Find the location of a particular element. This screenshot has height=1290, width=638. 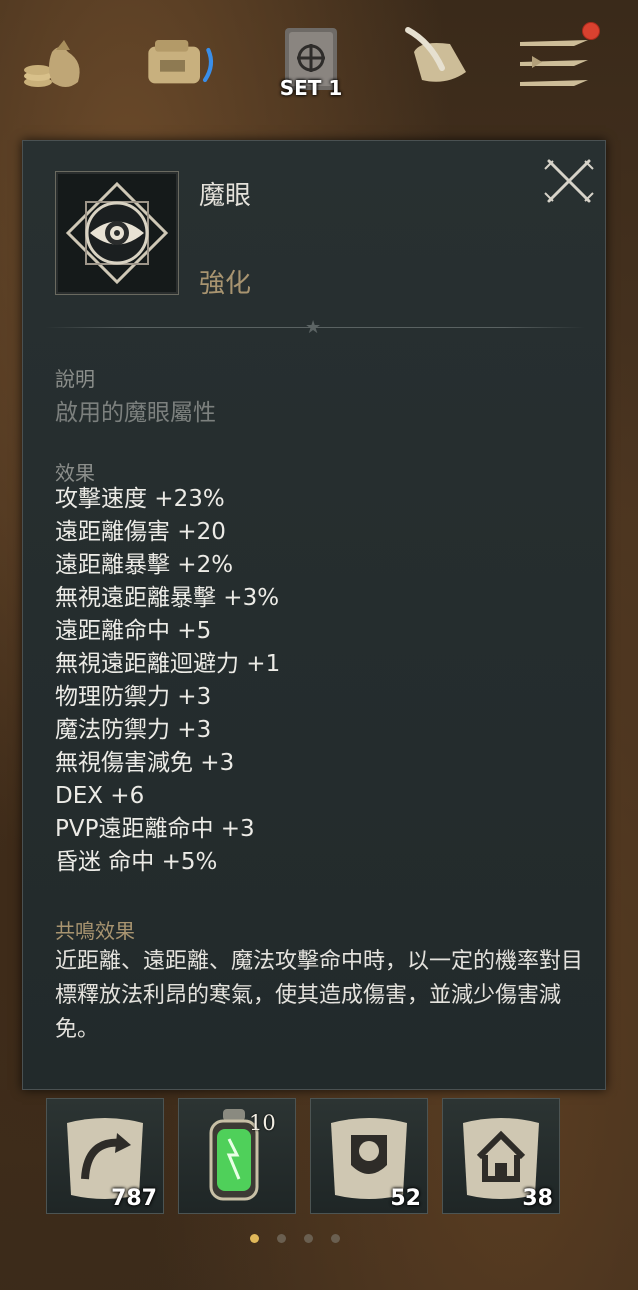

quick-slot-potion: 10 is located at coordinates (237, 1156).